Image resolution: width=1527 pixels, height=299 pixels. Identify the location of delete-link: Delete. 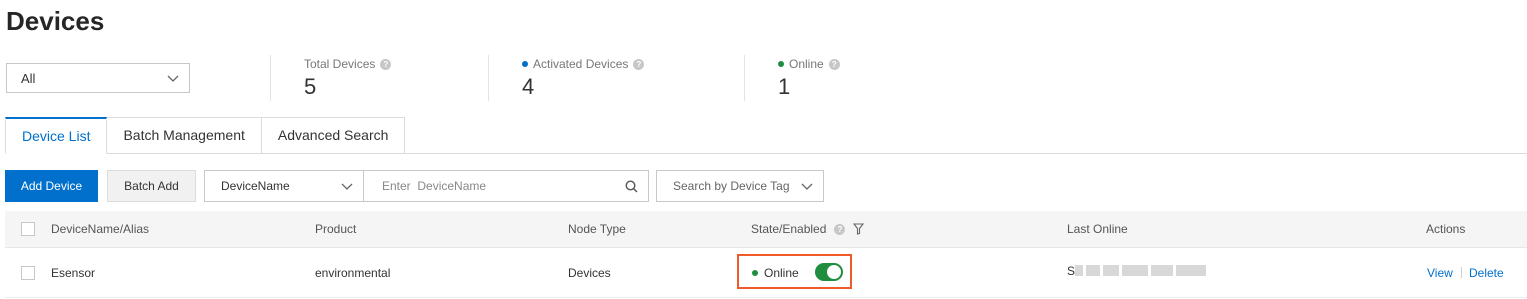
(1486, 273).